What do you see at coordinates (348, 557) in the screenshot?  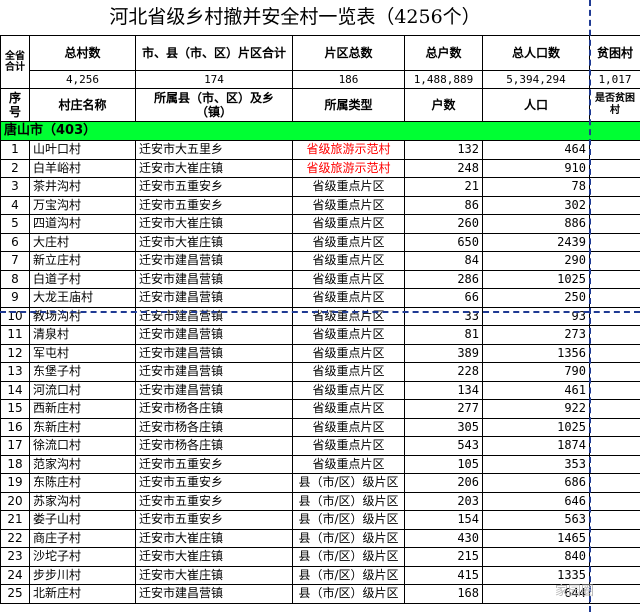 I see `village-type: 县（市/区）级片区` at bounding box center [348, 557].